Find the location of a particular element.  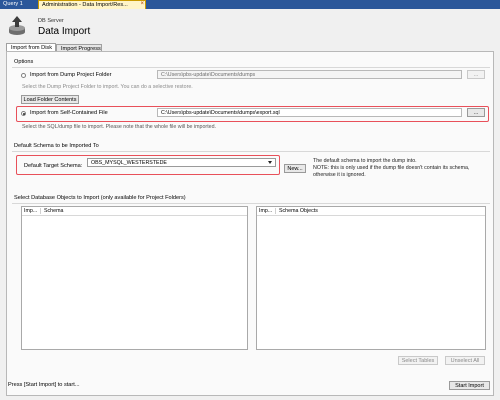

self-contained-radio is located at coordinates (23, 113).